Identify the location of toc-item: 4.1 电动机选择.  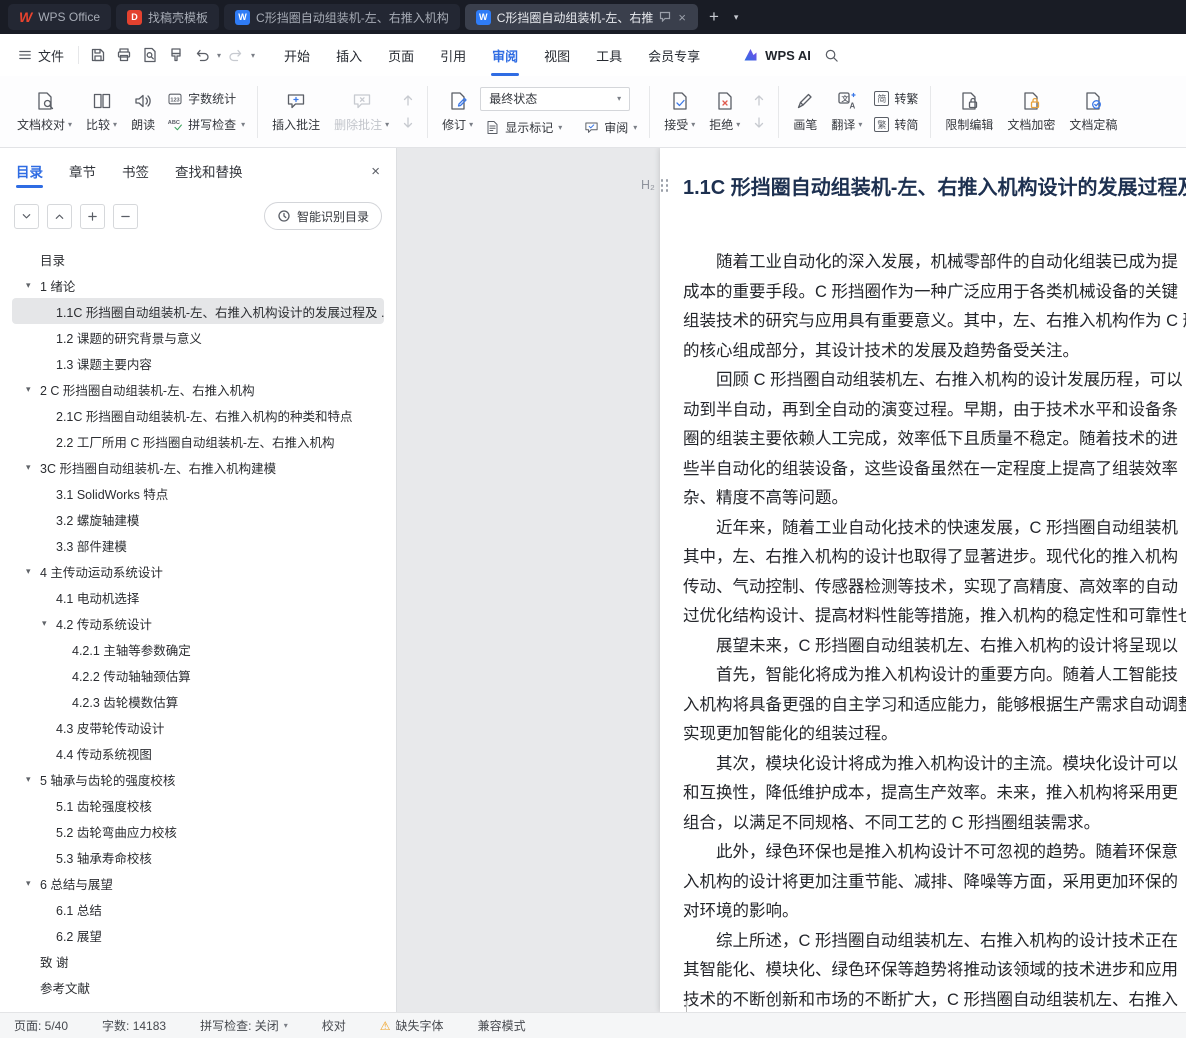
(198, 597).